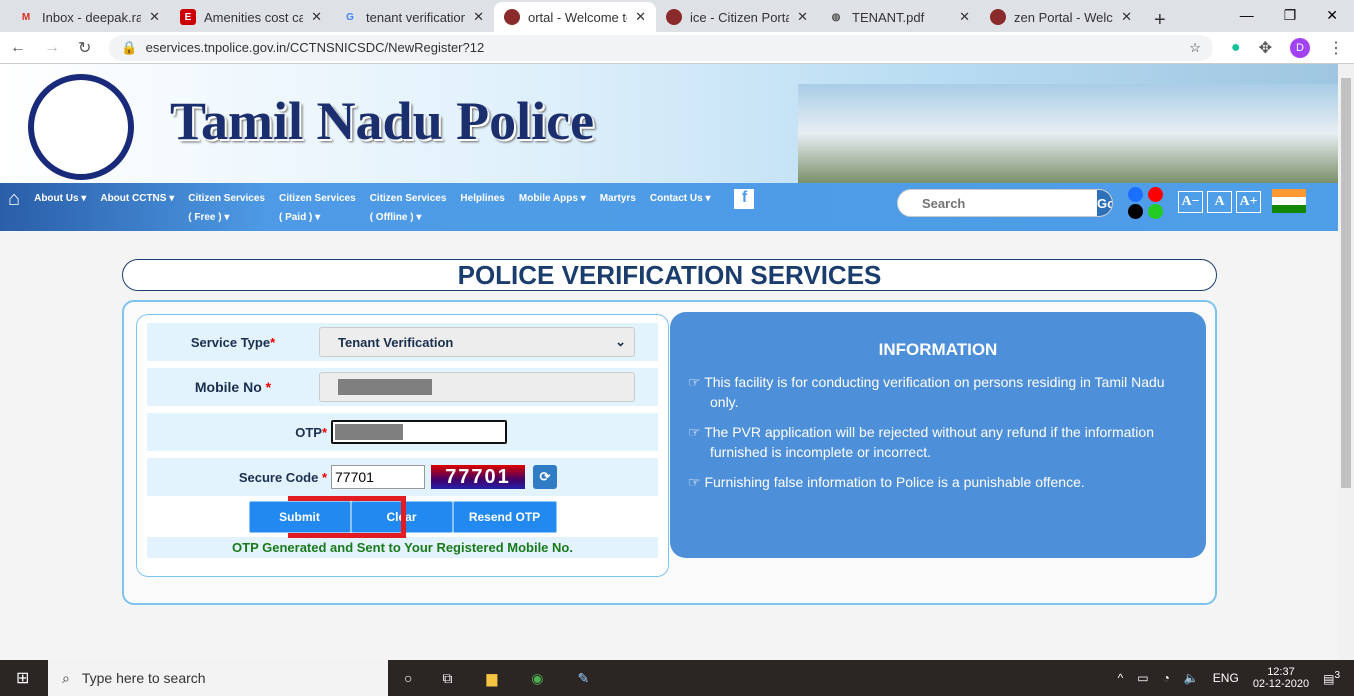  I want to click on nav-citizen-free: Citizen Services ( Free ) ▾, so click(226, 208).